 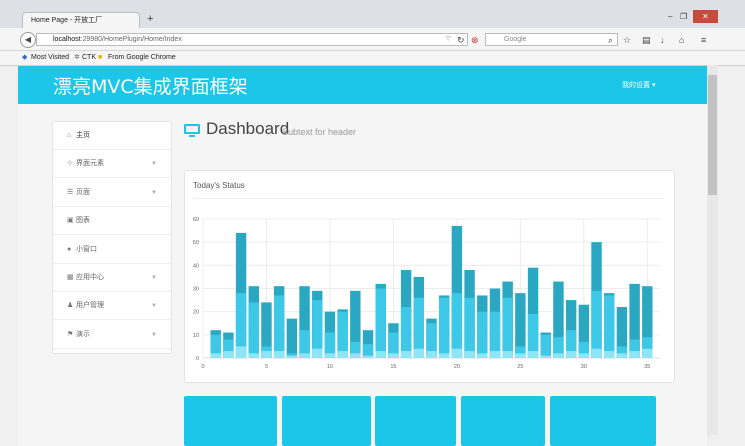 What do you see at coordinates (683, 16) in the screenshot?
I see `restore-icon: ❐` at bounding box center [683, 16].